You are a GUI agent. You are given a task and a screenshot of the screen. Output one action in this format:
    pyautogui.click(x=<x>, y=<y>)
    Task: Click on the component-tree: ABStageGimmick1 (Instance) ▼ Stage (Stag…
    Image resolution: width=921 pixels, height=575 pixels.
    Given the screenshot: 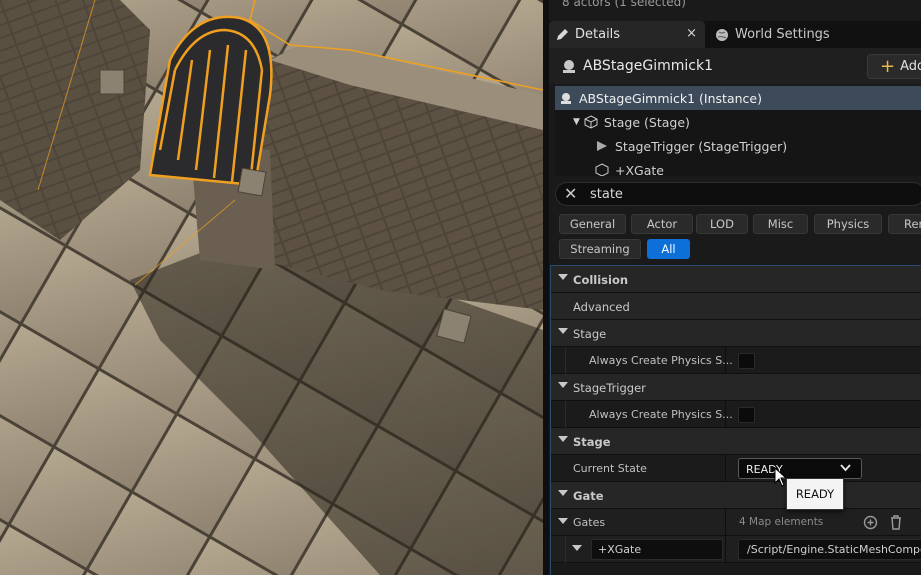 What is the action you would take?
    pyautogui.click(x=738, y=131)
    